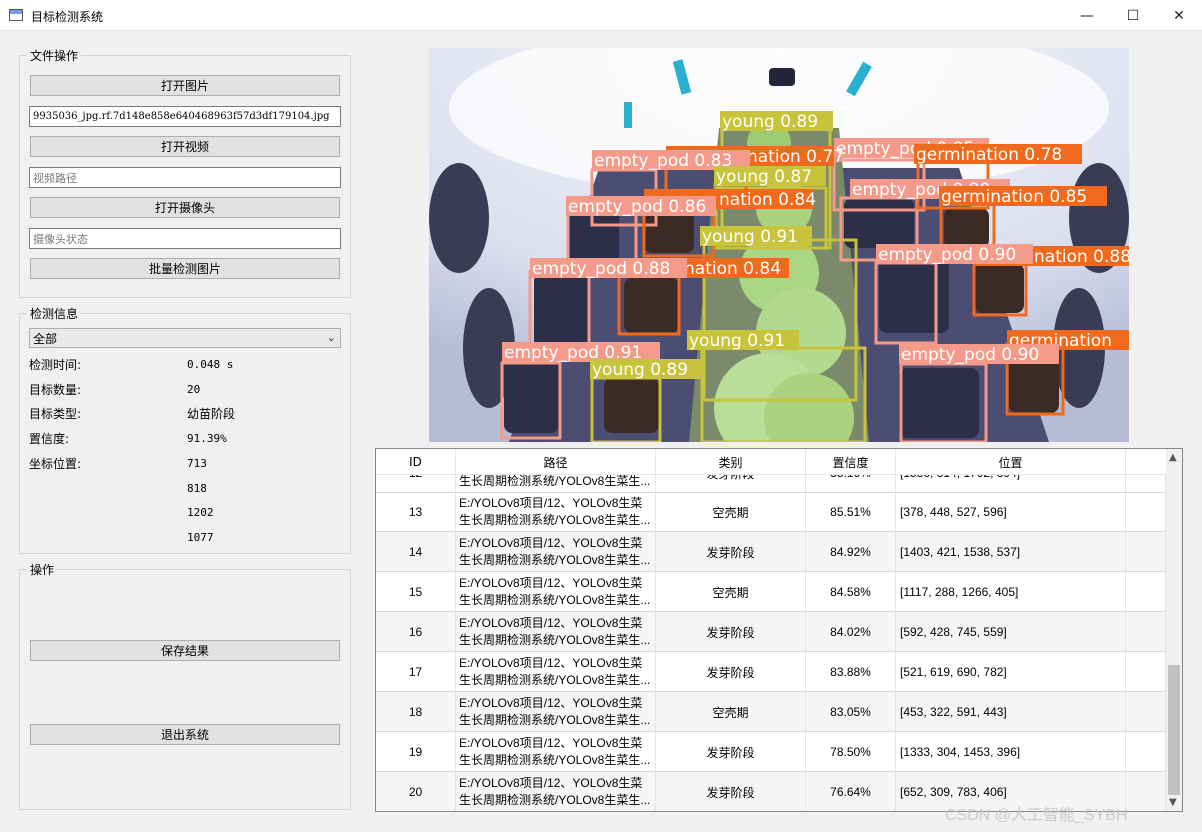 The width and height of the screenshot is (1202, 832). What do you see at coordinates (1011, 592) in the screenshot?
I see `row-position: [1117, 288, 1266, 405]` at bounding box center [1011, 592].